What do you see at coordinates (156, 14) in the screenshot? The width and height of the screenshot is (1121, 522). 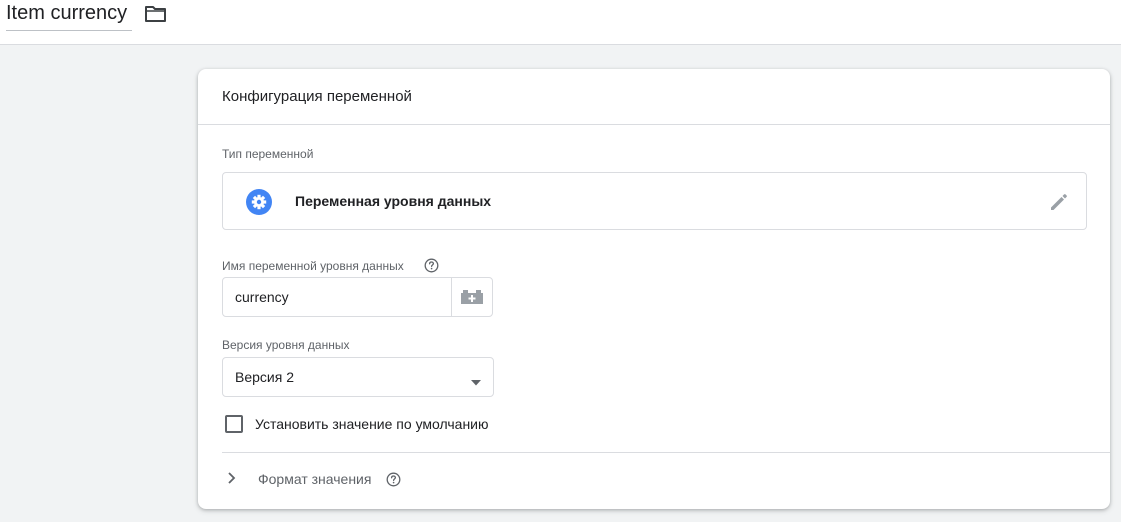 I see `folder-icon` at bounding box center [156, 14].